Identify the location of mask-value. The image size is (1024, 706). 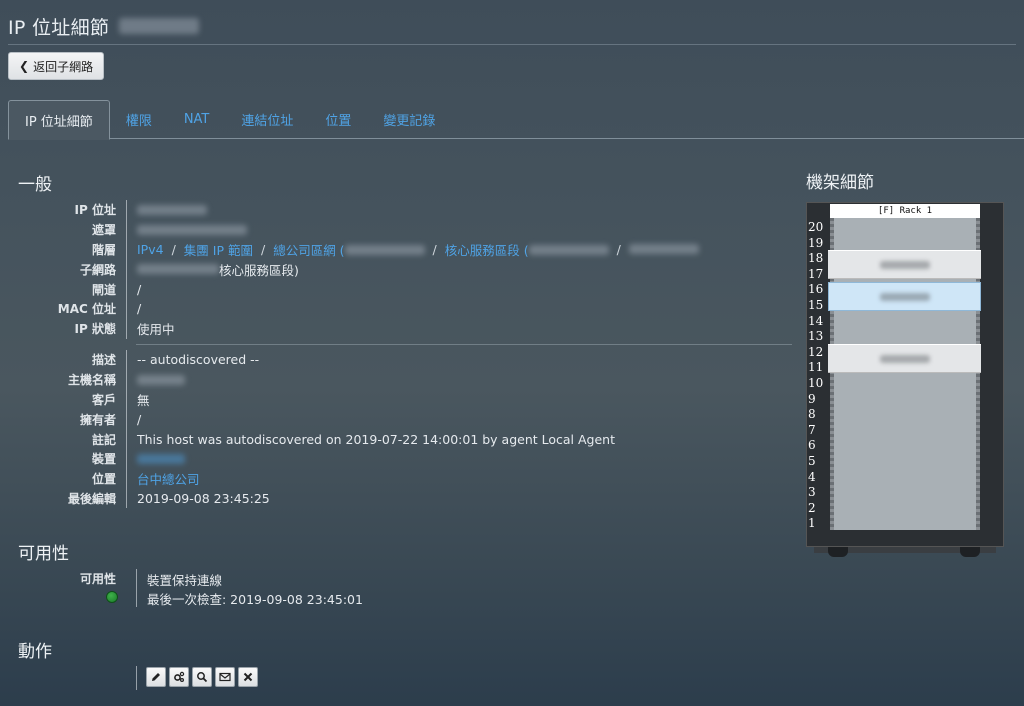
(186, 229).